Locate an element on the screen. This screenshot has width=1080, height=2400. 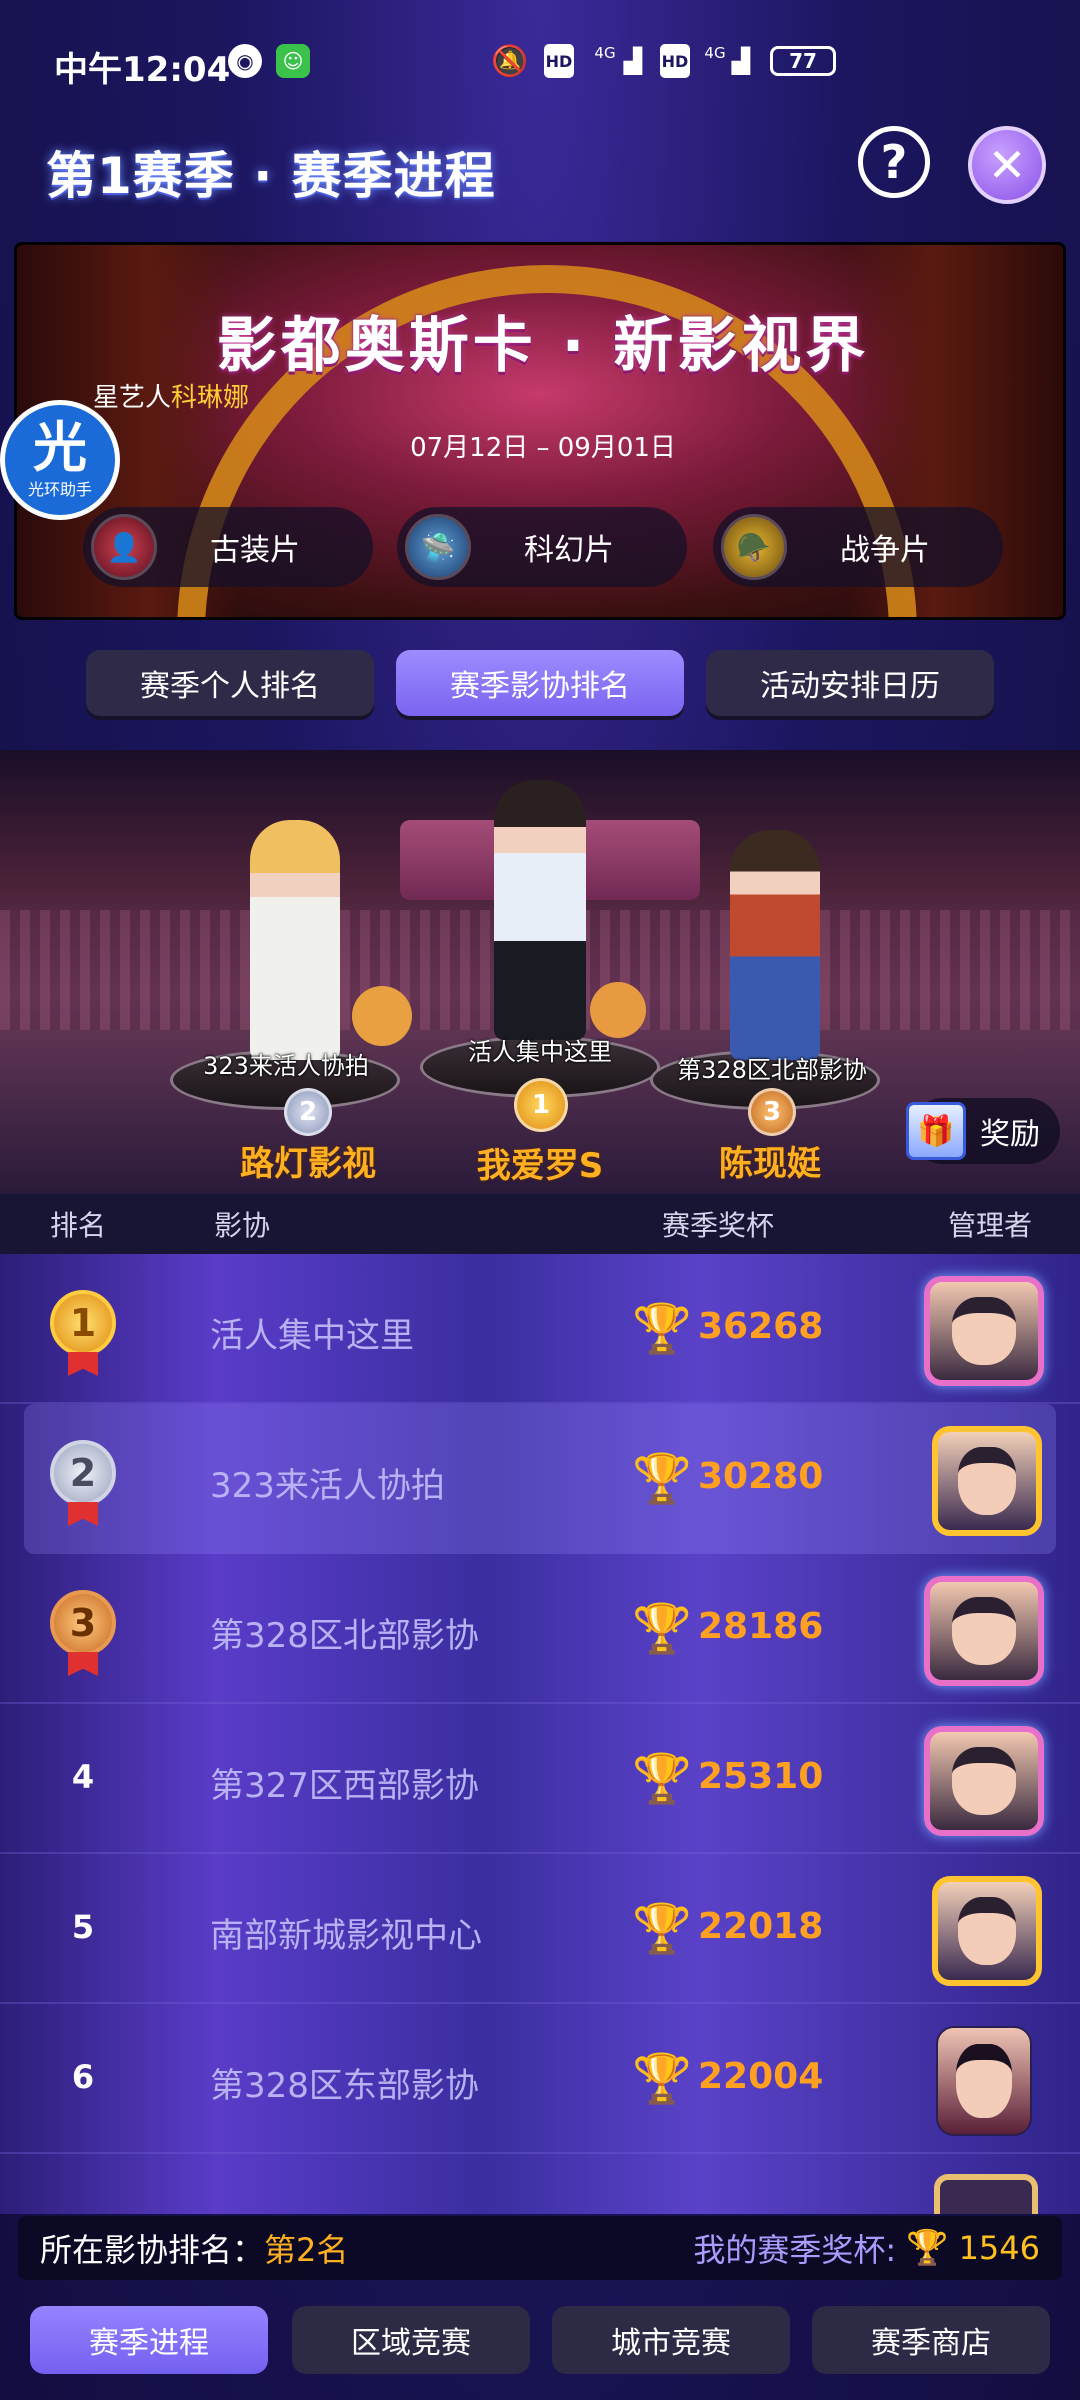
hd-badge-2: HD is located at coordinates (675, 61).